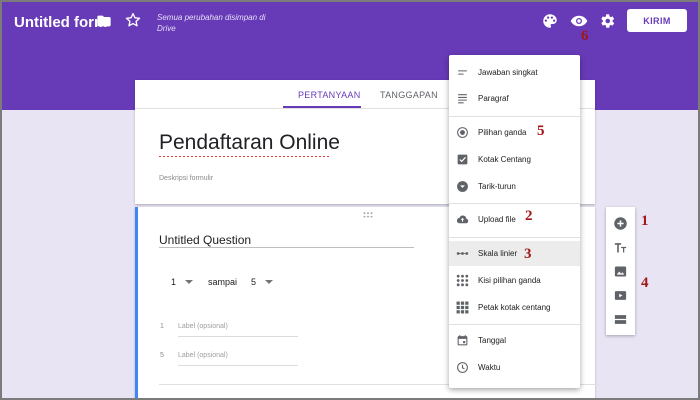 The height and width of the screenshot is (400, 700). What do you see at coordinates (462, 186) in the screenshot?
I see `dropdown-icon` at bounding box center [462, 186].